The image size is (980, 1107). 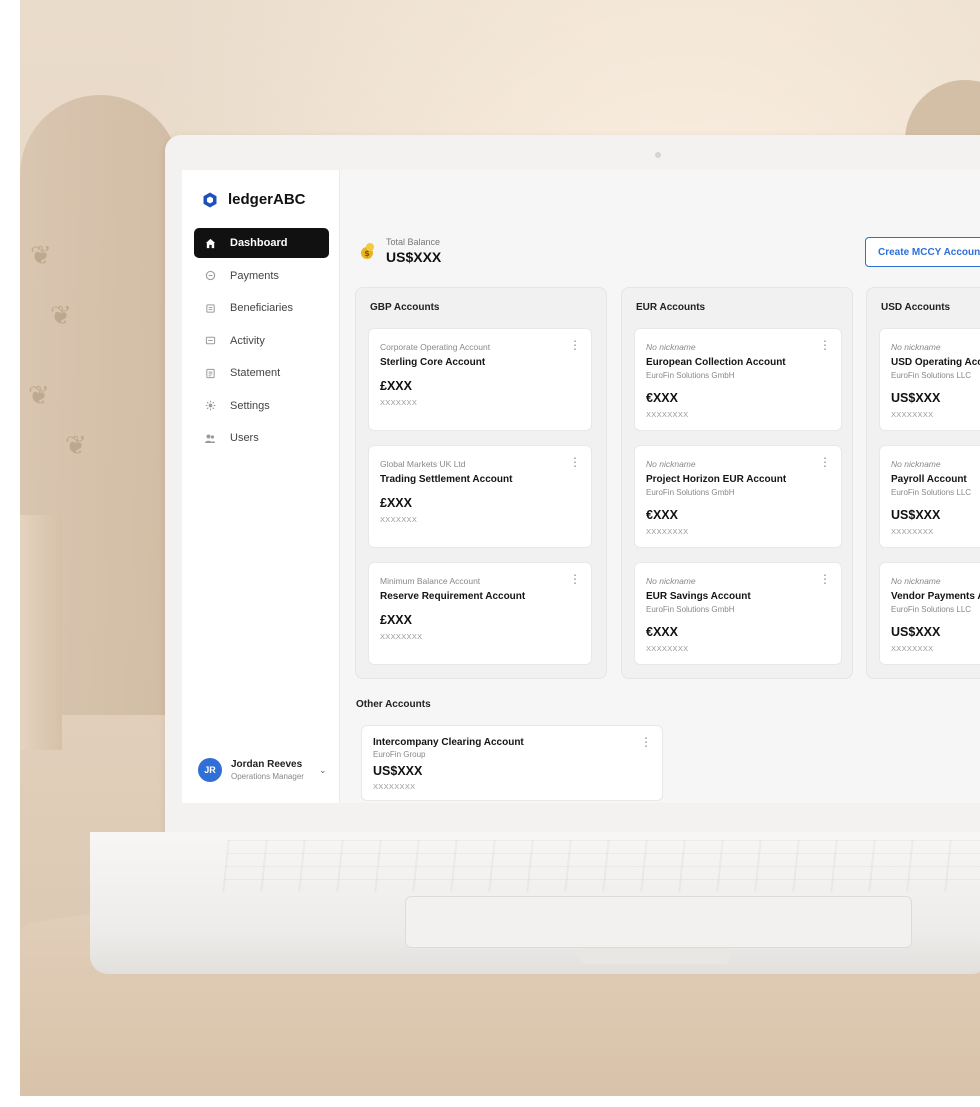 What do you see at coordinates (250, 405) in the screenshot?
I see `sidebar-item-label: Settings` at bounding box center [250, 405].